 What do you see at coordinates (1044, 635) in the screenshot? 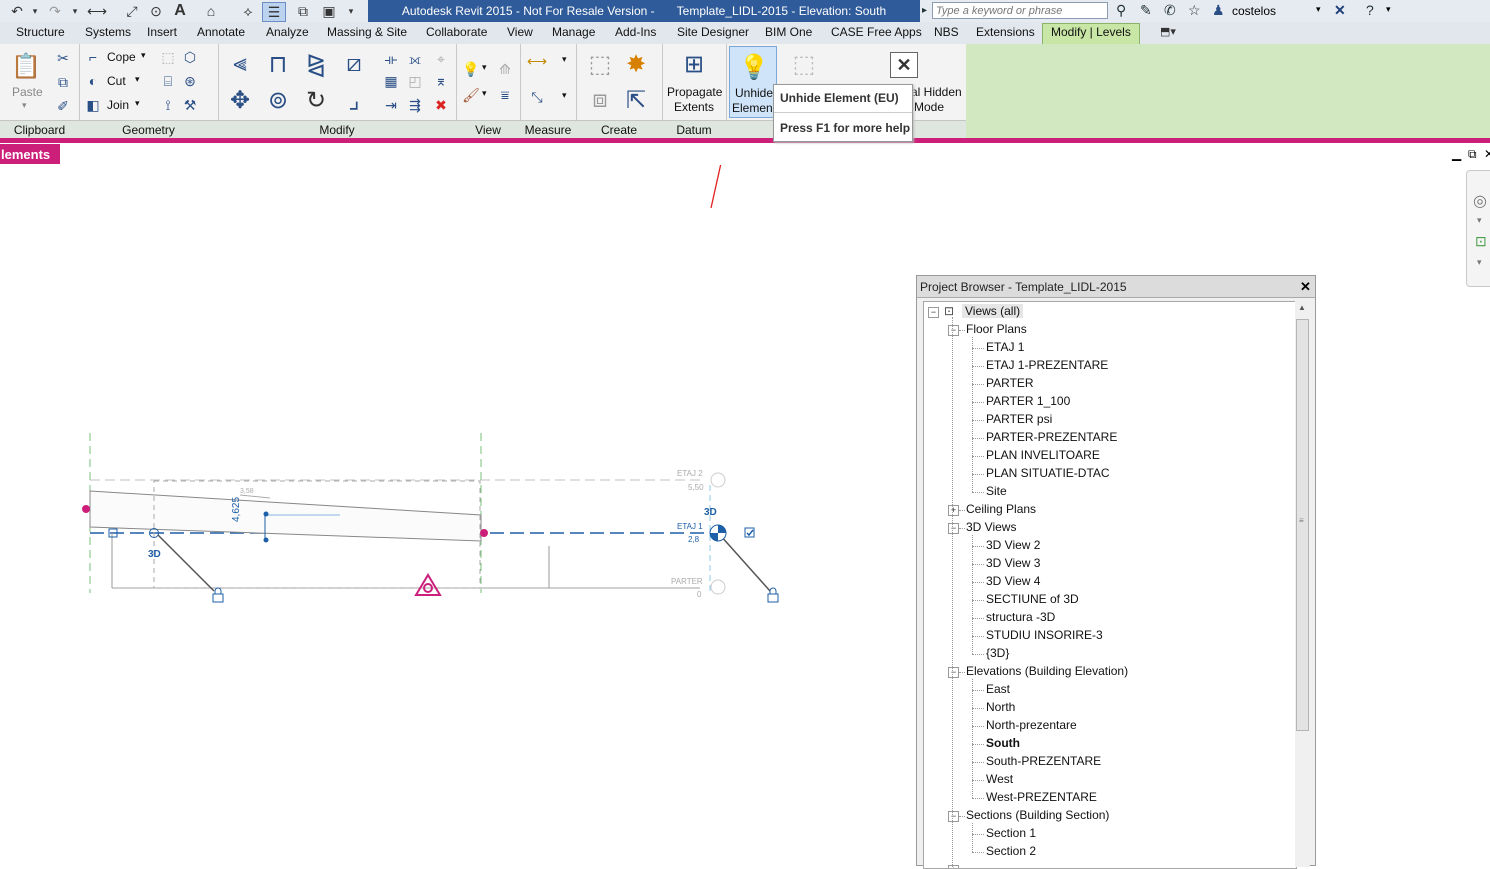
I see `tree-item: STUDIU INSORIRE-3` at bounding box center [1044, 635].